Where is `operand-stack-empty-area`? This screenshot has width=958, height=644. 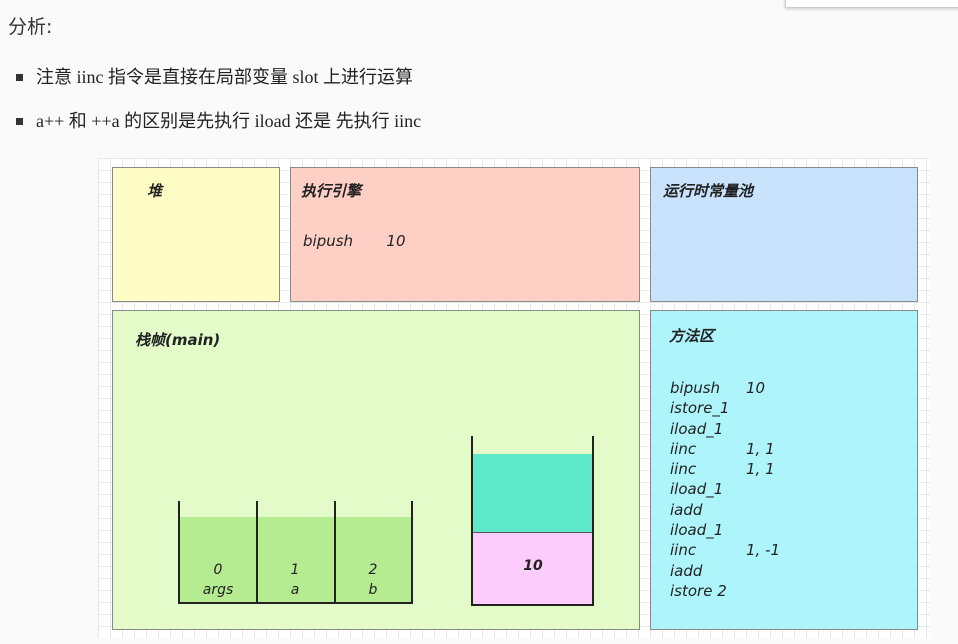 operand-stack-empty-area is located at coordinates (533, 493).